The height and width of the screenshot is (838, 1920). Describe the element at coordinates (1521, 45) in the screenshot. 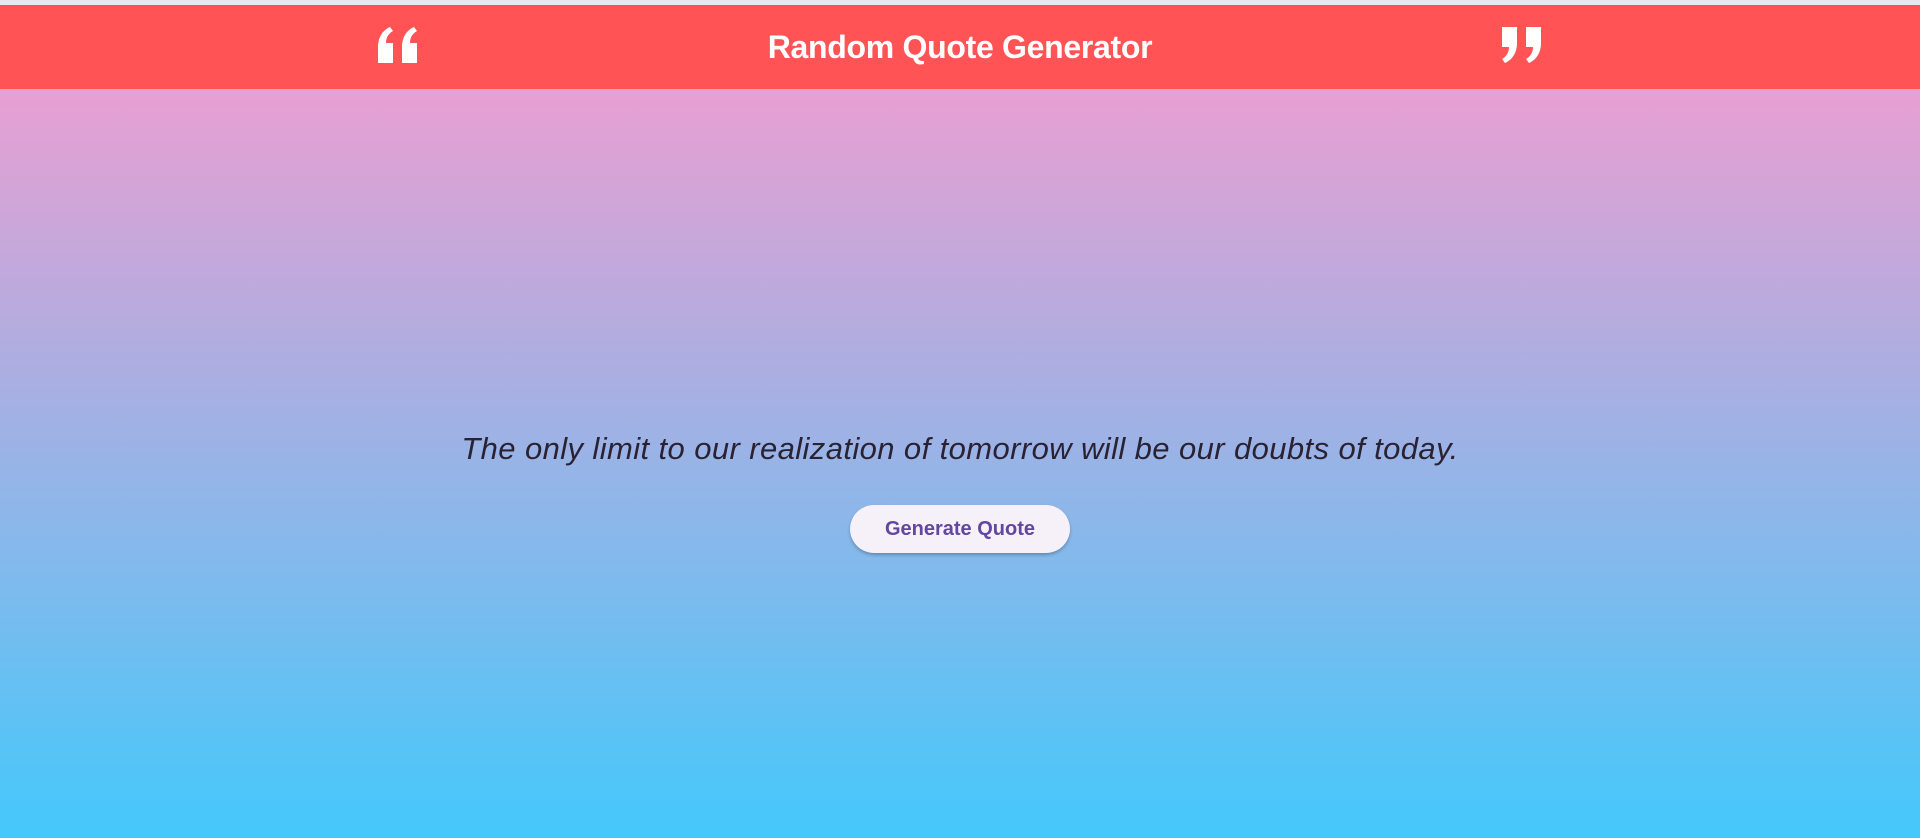

I see `close-quote-icon` at that location.